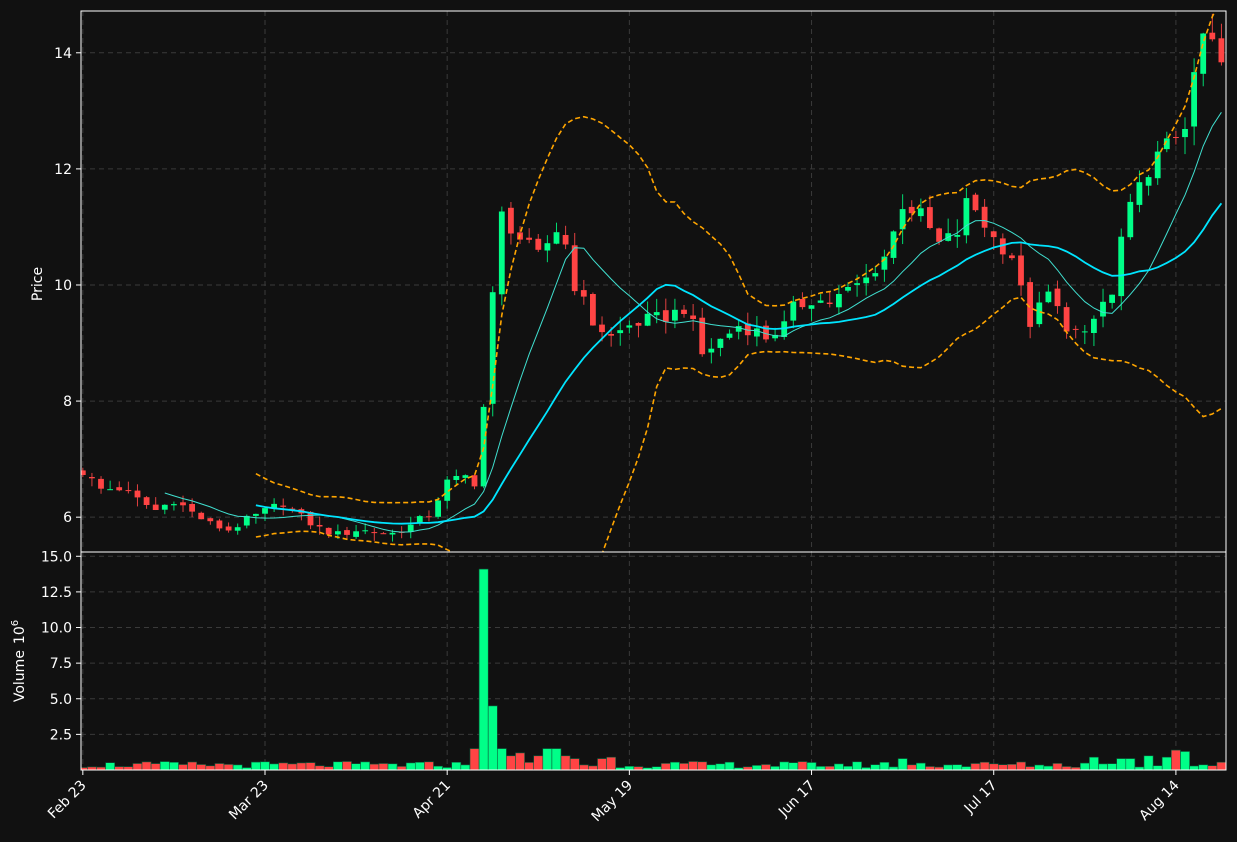  I want to click on price-axis-label: Price, so click(38, 284).